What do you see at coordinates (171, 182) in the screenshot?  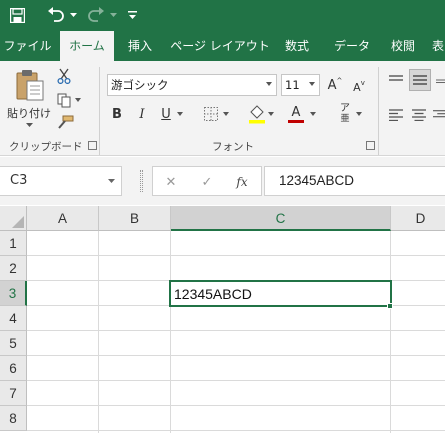 I see `cancel-icon: ✕` at bounding box center [171, 182].